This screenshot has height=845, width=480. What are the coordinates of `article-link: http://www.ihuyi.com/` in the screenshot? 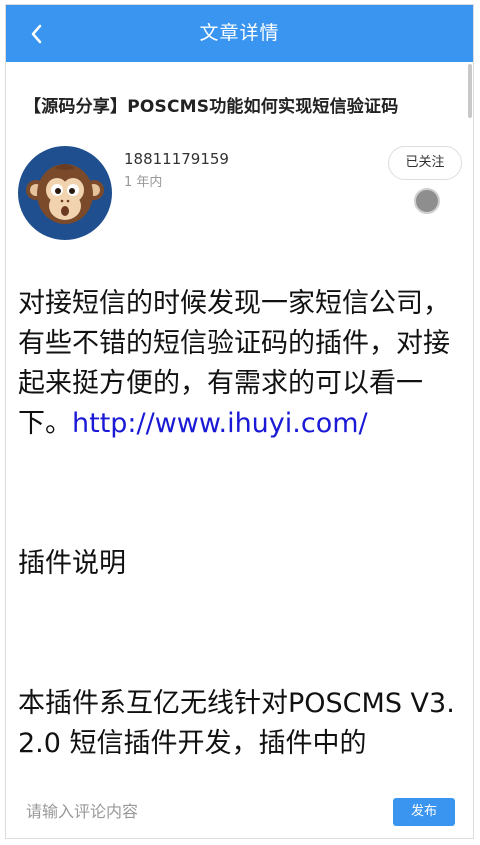 It's located at (220, 423).